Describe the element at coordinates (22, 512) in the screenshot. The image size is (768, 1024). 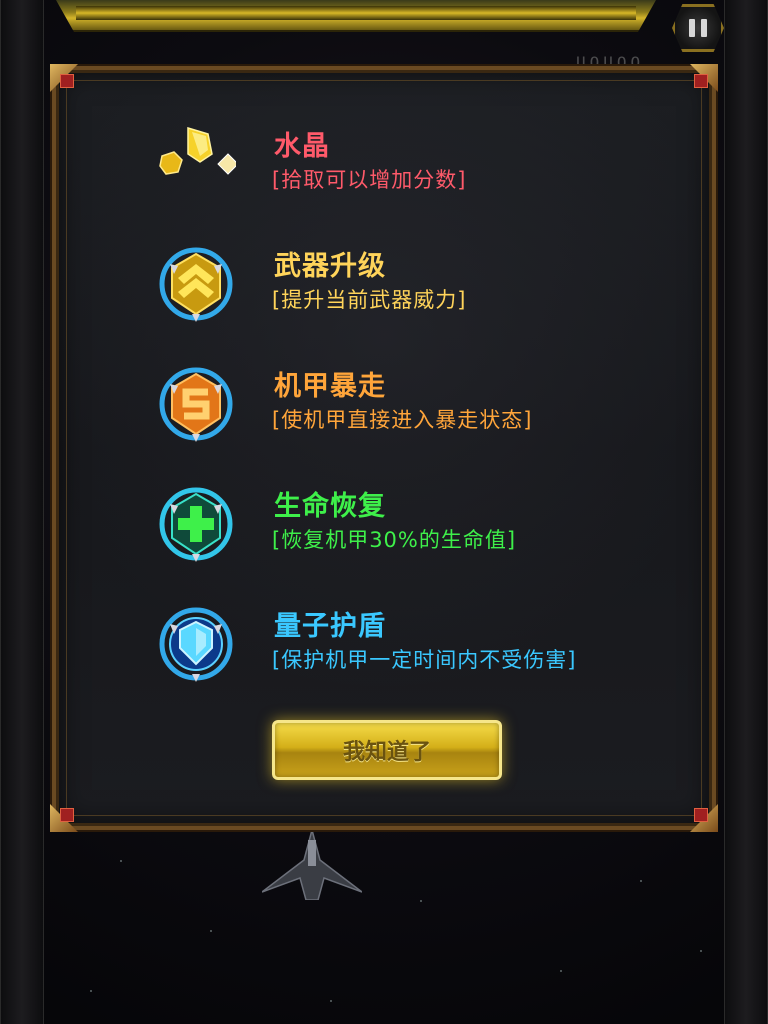
I see `left-frame-rail` at that location.